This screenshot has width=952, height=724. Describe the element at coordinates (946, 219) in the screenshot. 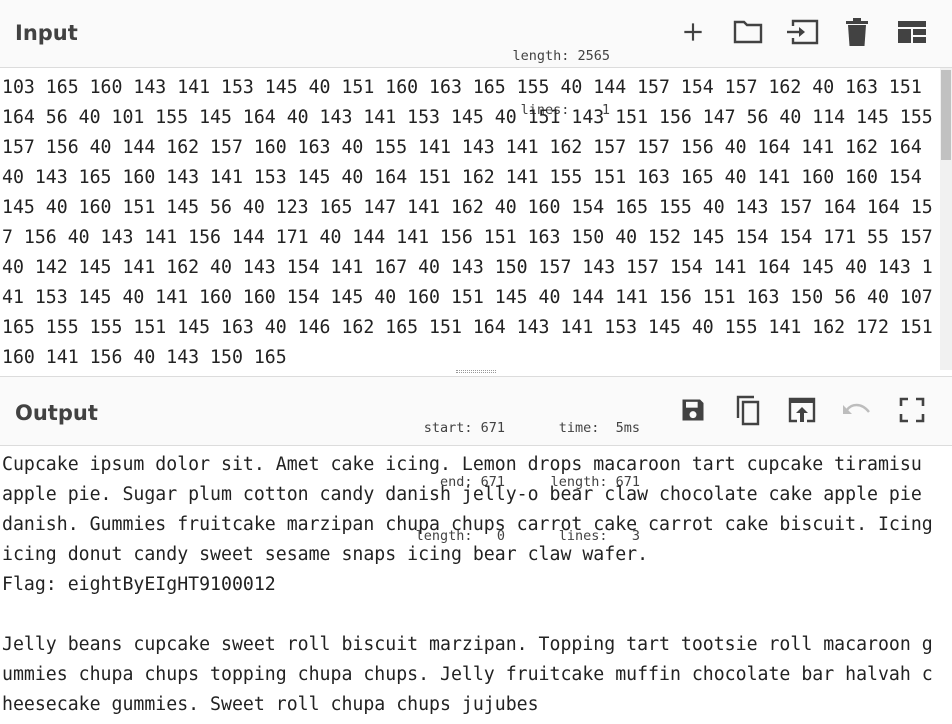

I see `input-scrollbar` at that location.